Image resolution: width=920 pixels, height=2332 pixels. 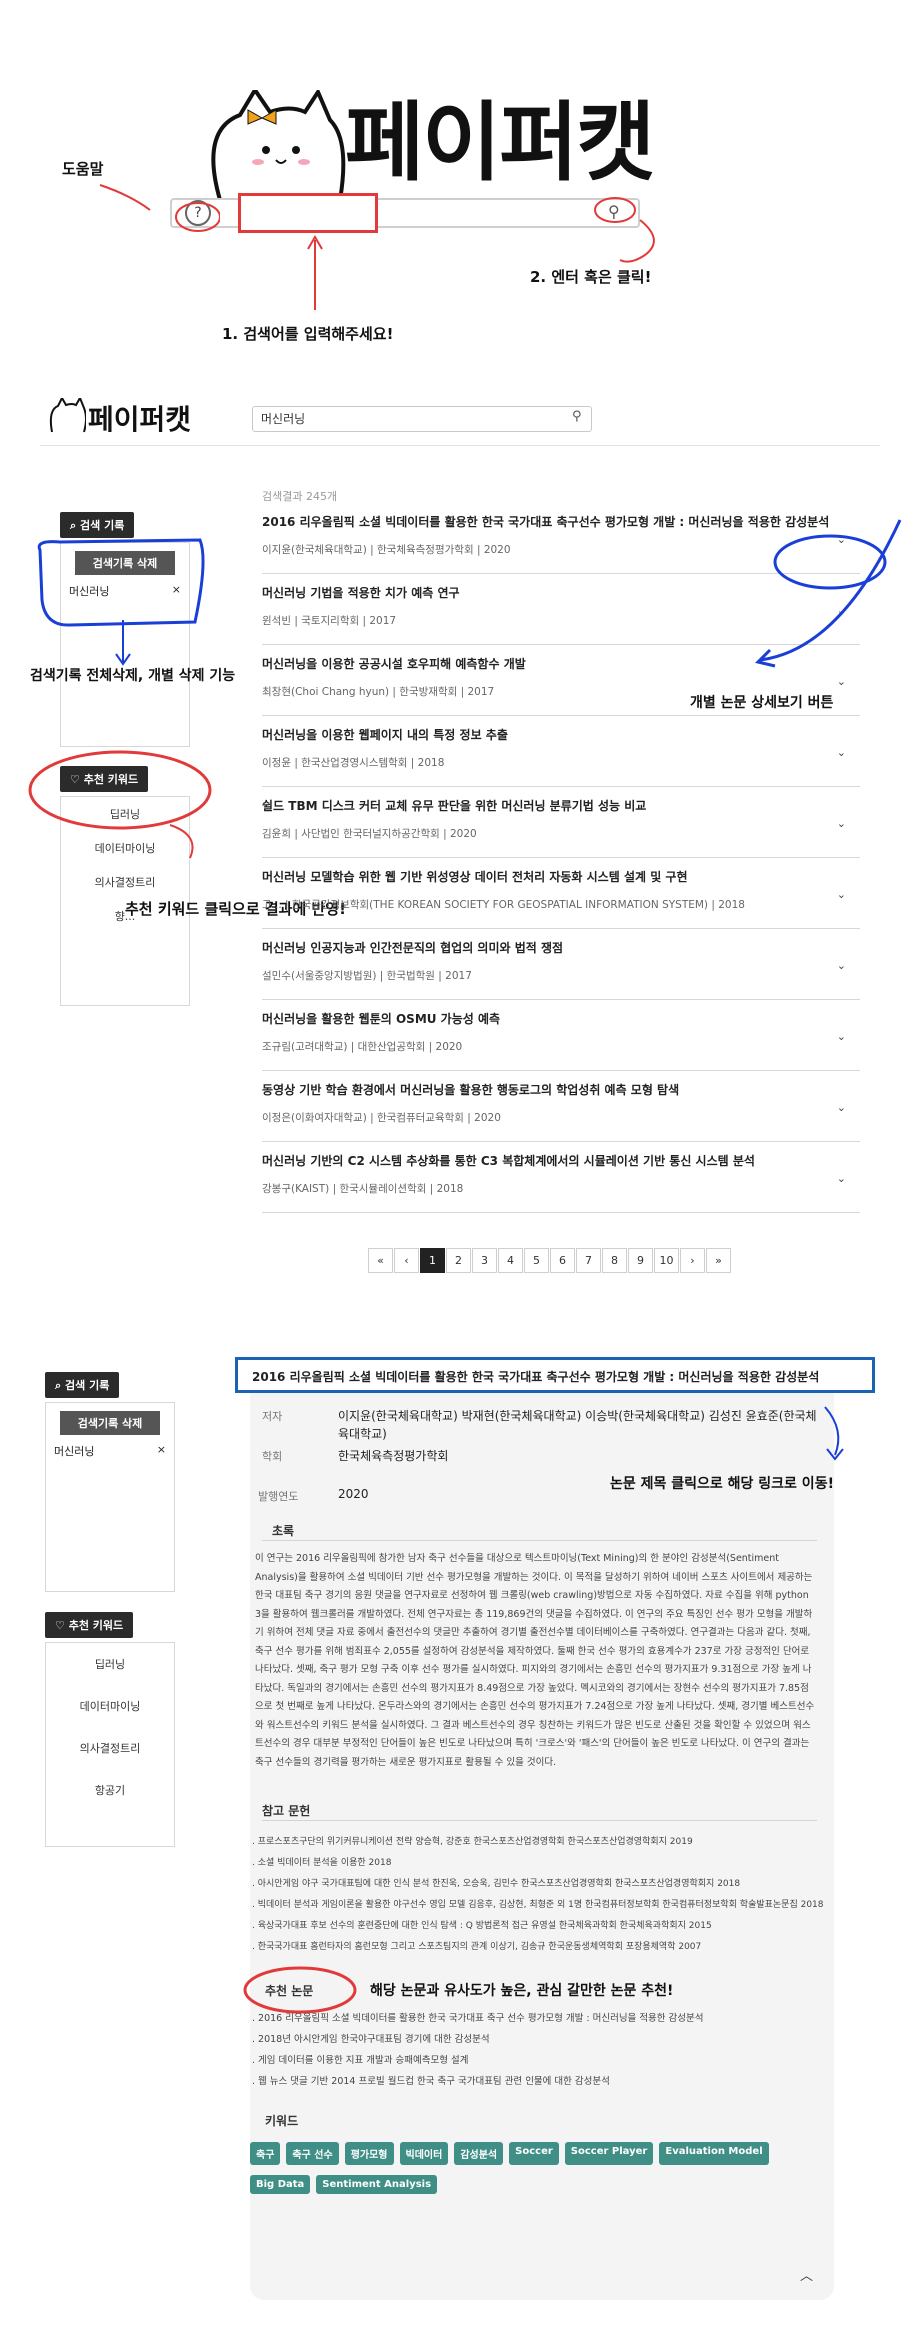 What do you see at coordinates (82, 1385) in the screenshot?
I see `tab-history: ⌕ 검색 기록` at bounding box center [82, 1385].